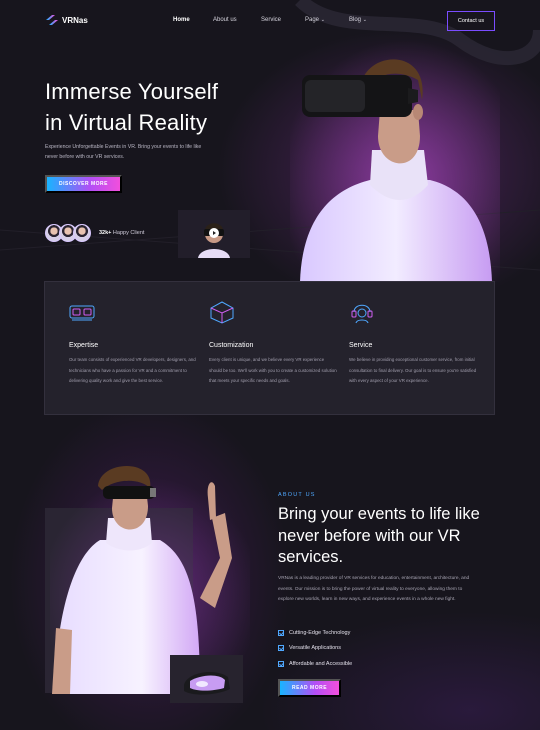  I want to click on video-thumbnail, so click(214, 234).